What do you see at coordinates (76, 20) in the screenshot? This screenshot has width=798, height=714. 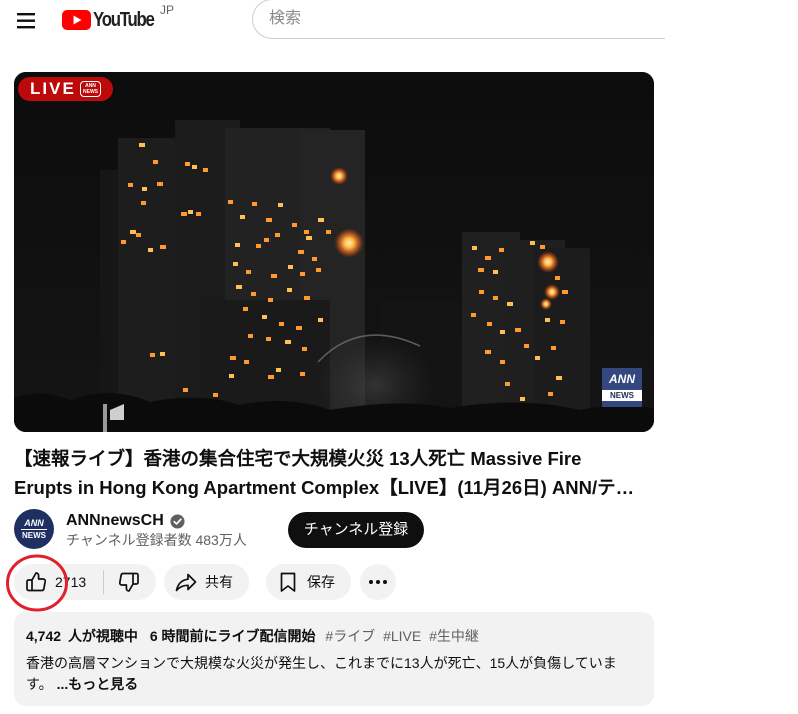 I see `youtube-play-icon` at bounding box center [76, 20].